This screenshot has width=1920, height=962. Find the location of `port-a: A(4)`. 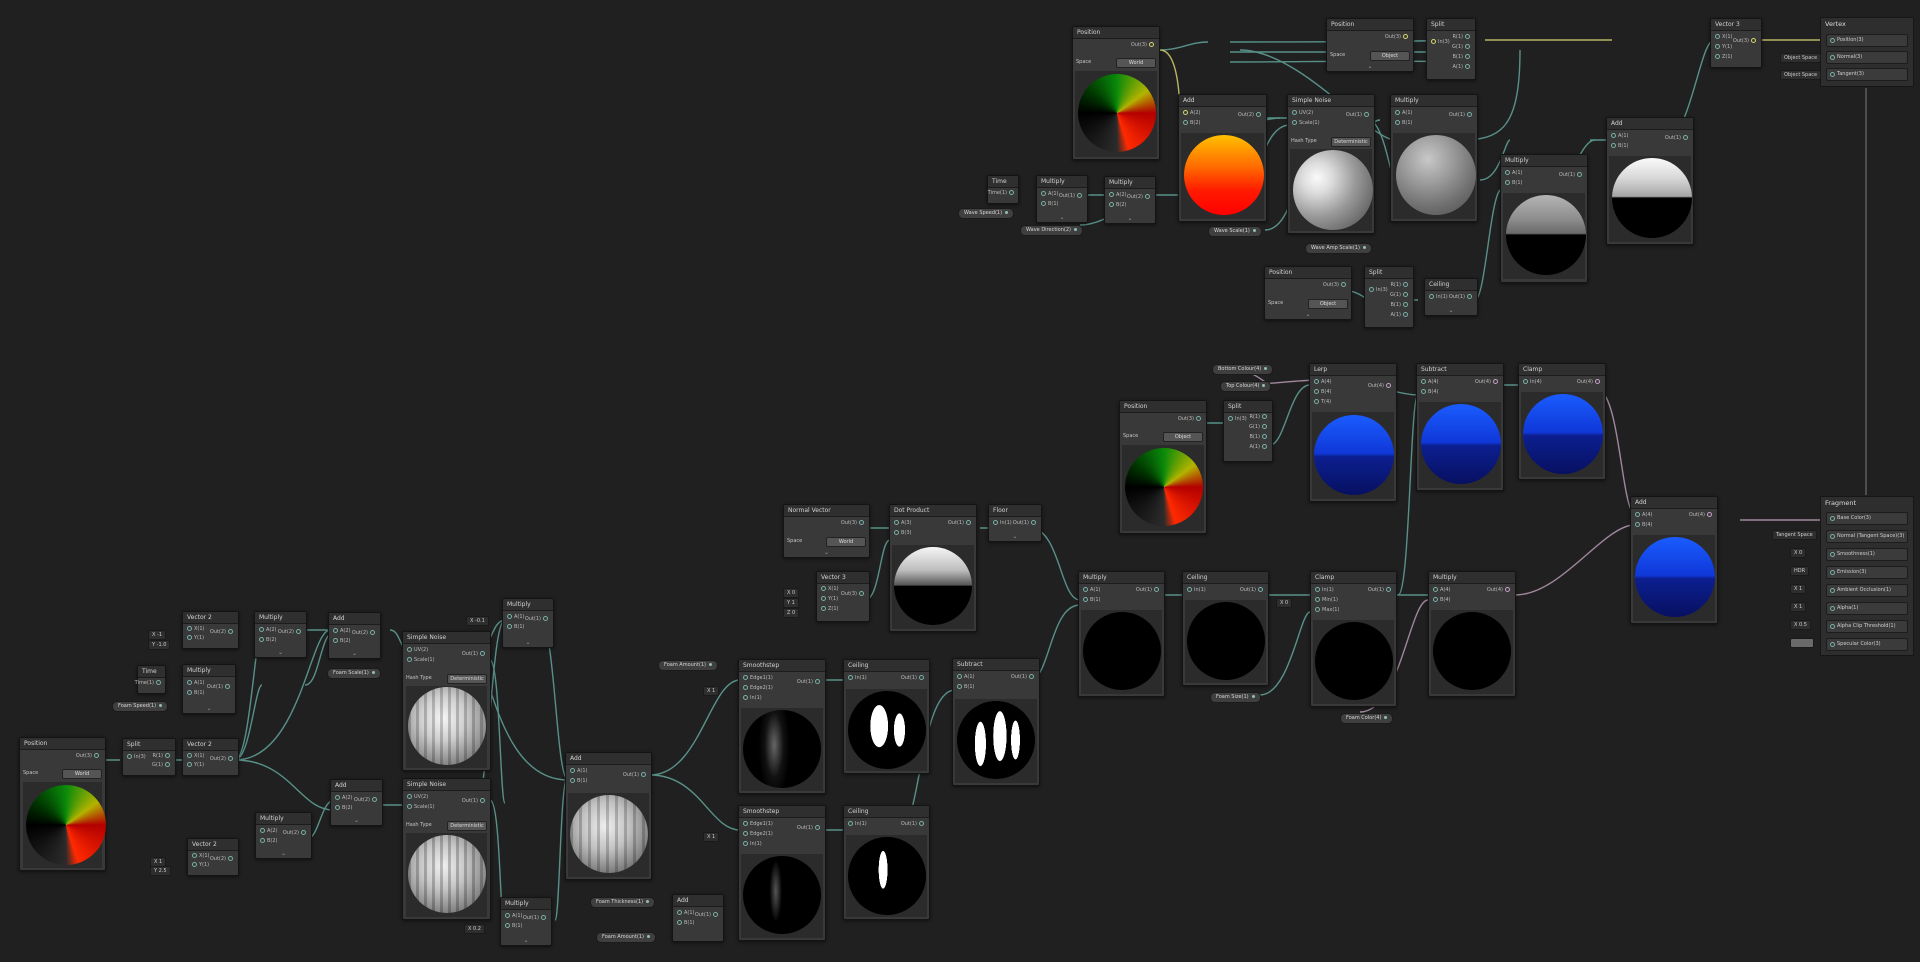

port-a: A(4) is located at coordinates (1322, 382).